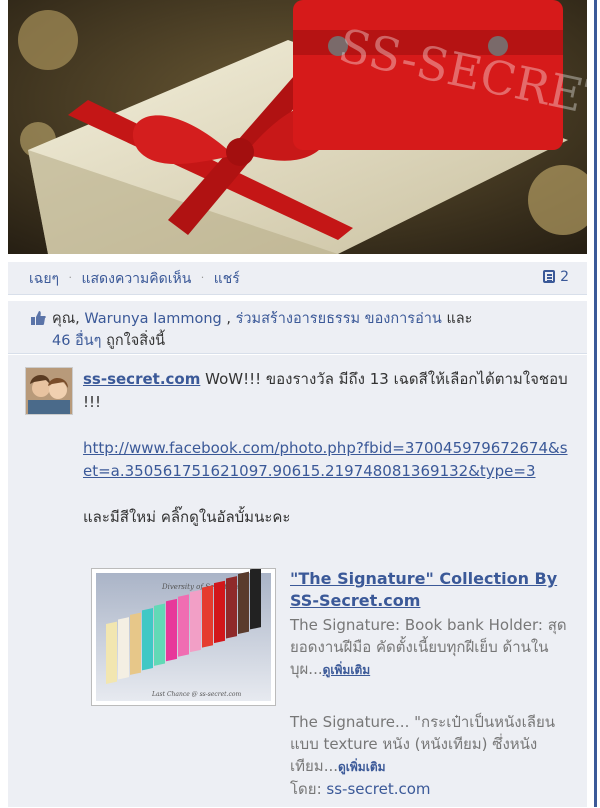 This screenshot has height=808, width=600. What do you see at coordinates (196, 694) in the screenshot?
I see `thumb-footer: Last Chance @ ss-secret.com` at bounding box center [196, 694].